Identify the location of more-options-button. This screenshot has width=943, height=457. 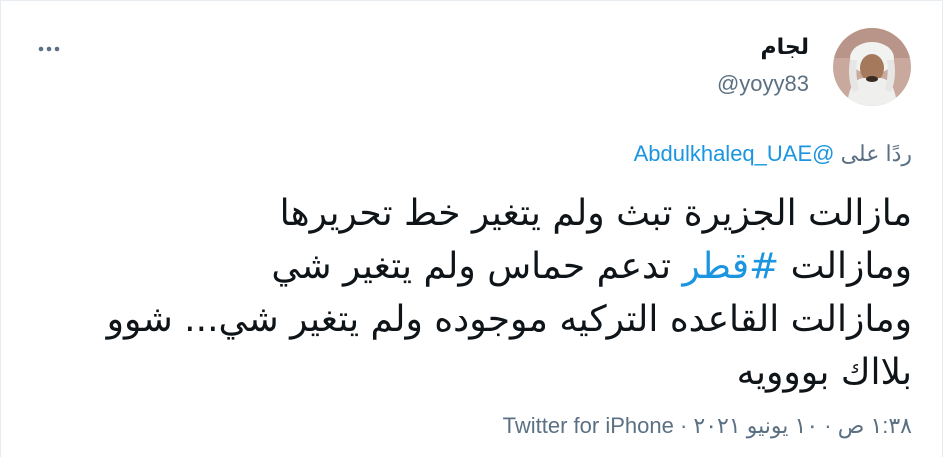
(49, 47).